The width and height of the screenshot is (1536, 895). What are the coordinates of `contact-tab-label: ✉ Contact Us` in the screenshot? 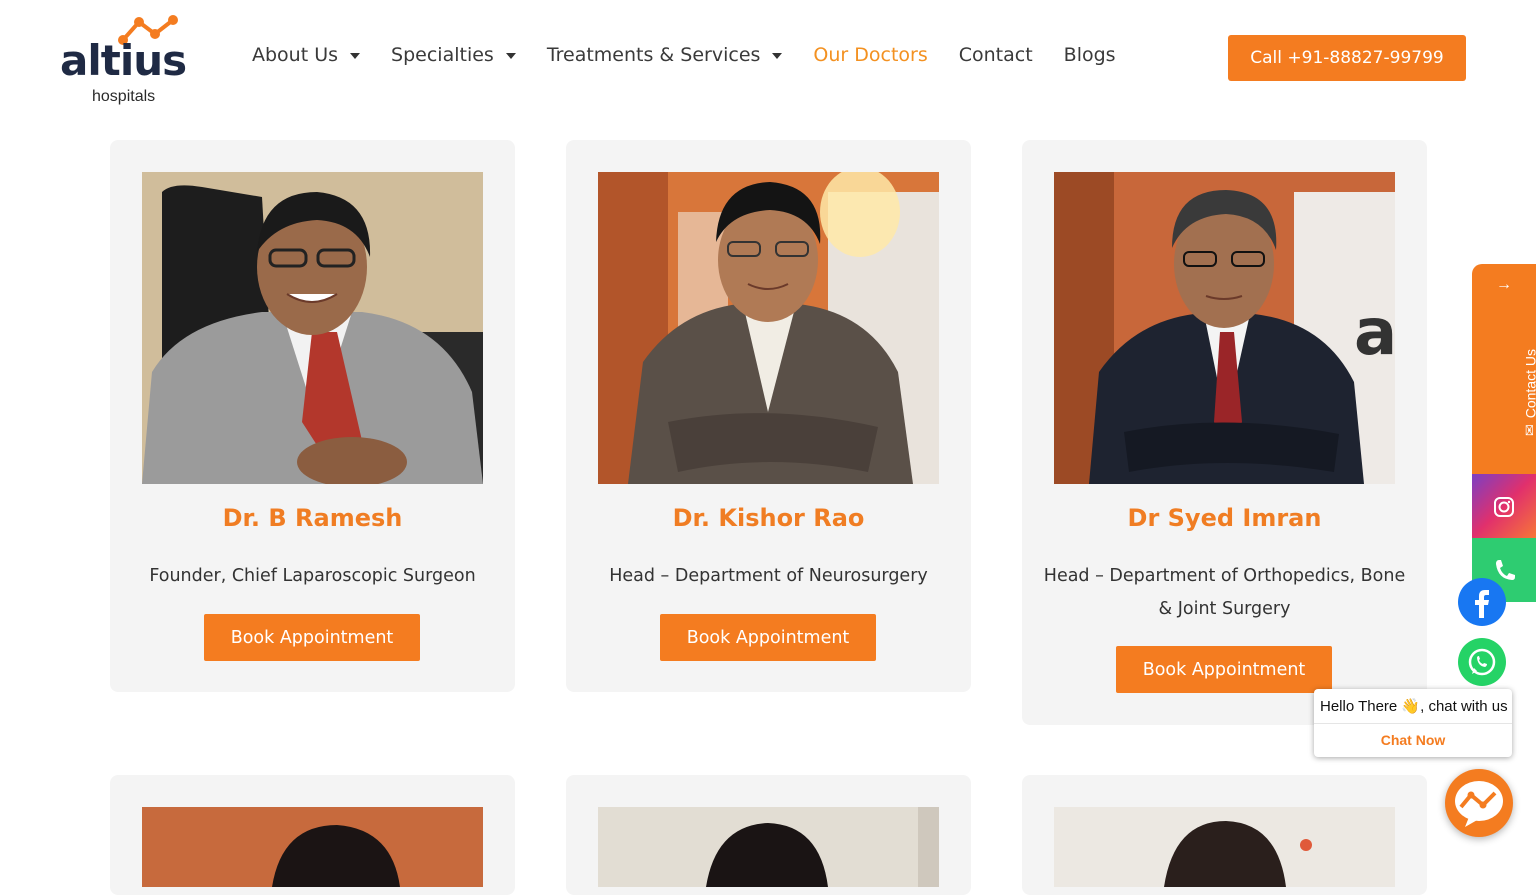 It's located at (1529, 393).